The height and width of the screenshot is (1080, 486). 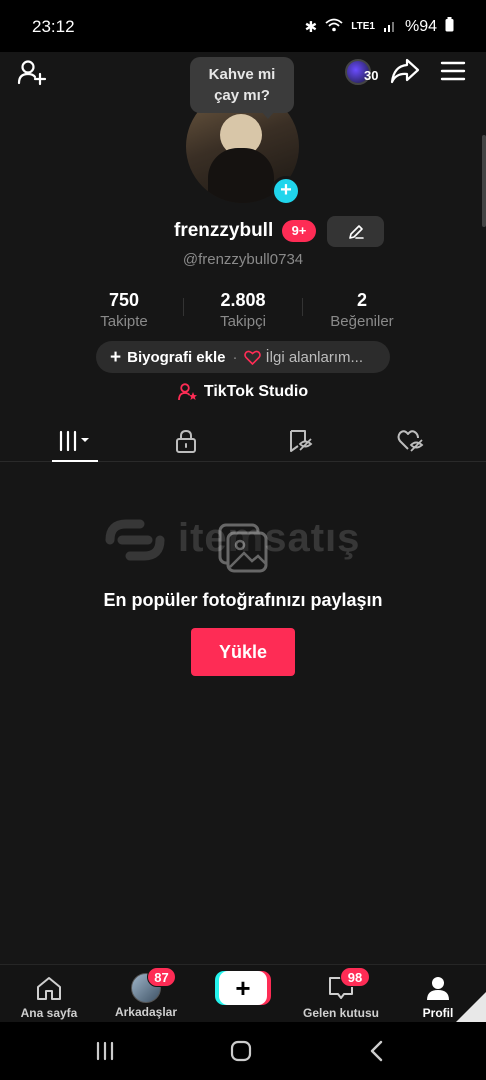 I want to click on wifi-icon, so click(x=334, y=27).